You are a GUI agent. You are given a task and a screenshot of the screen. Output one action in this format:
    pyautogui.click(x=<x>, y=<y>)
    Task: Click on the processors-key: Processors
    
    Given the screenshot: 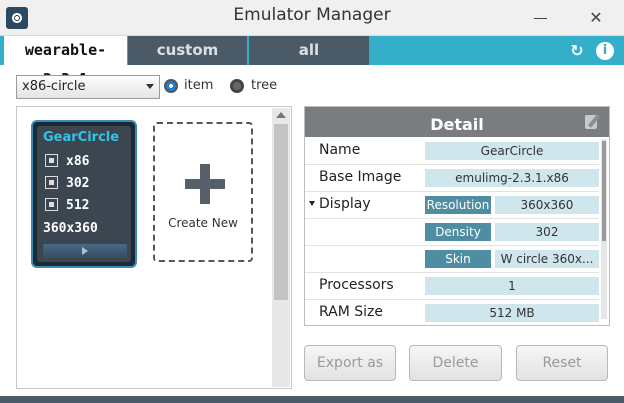 What is the action you would take?
    pyautogui.click(x=356, y=285)
    